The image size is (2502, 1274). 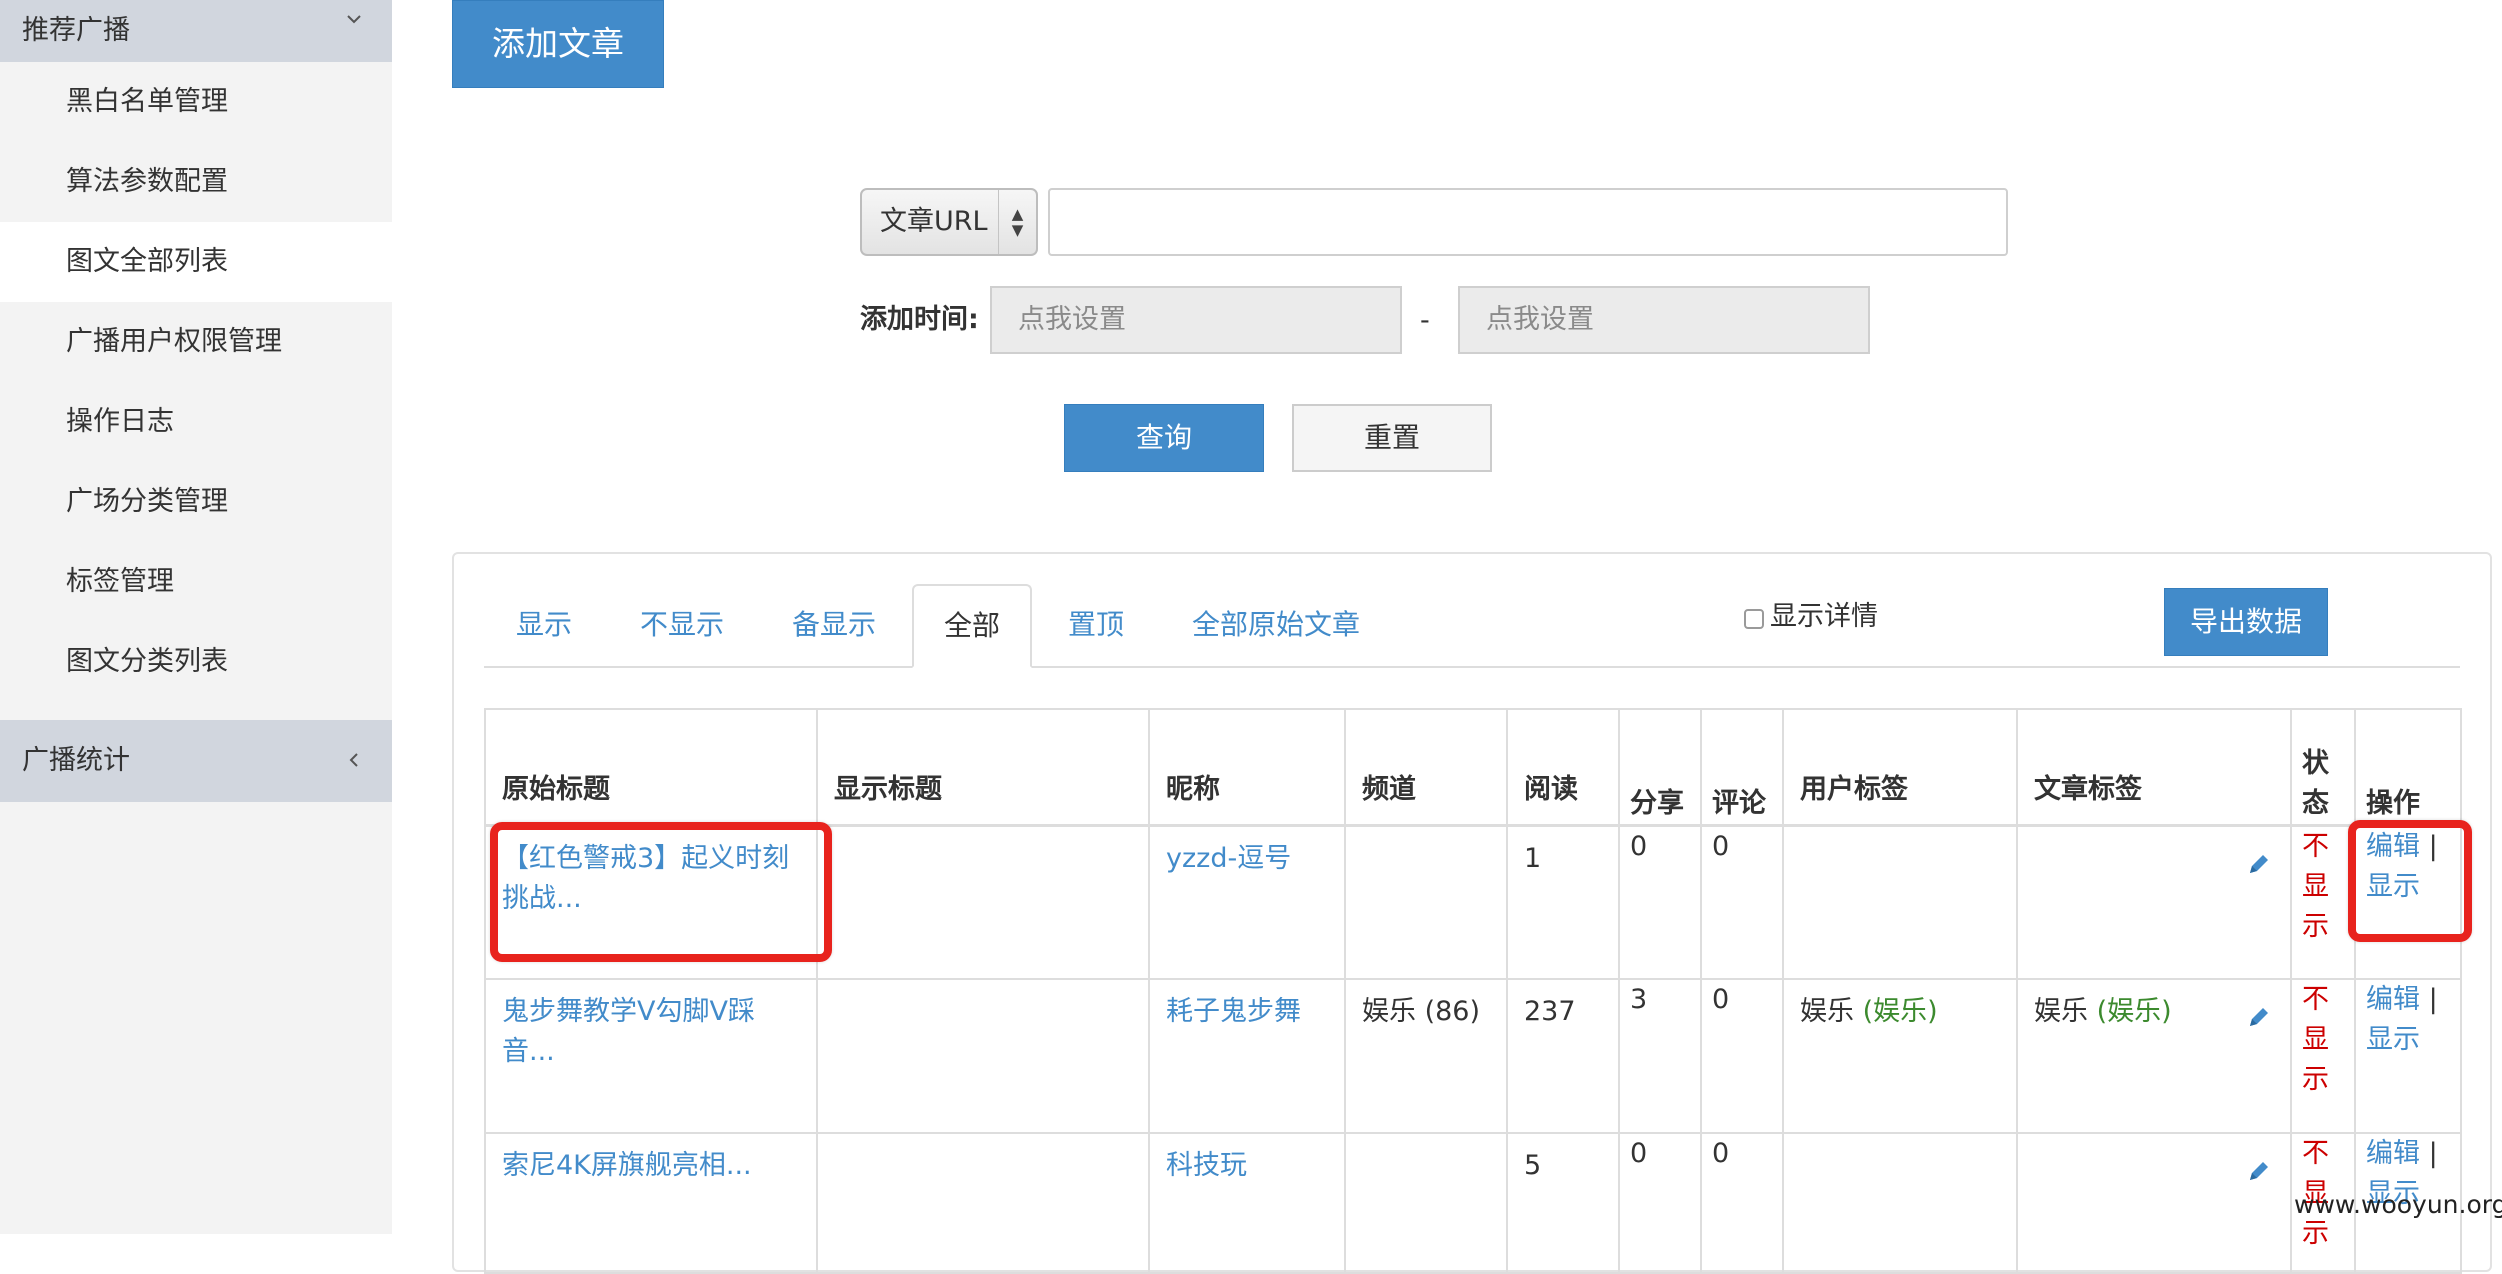 I want to click on table-header-row: 原始标题 显示标题 昵称 频道 阅读 分享 评论 用户标签 文章标签 状态 操作, so click(x=1473, y=767).